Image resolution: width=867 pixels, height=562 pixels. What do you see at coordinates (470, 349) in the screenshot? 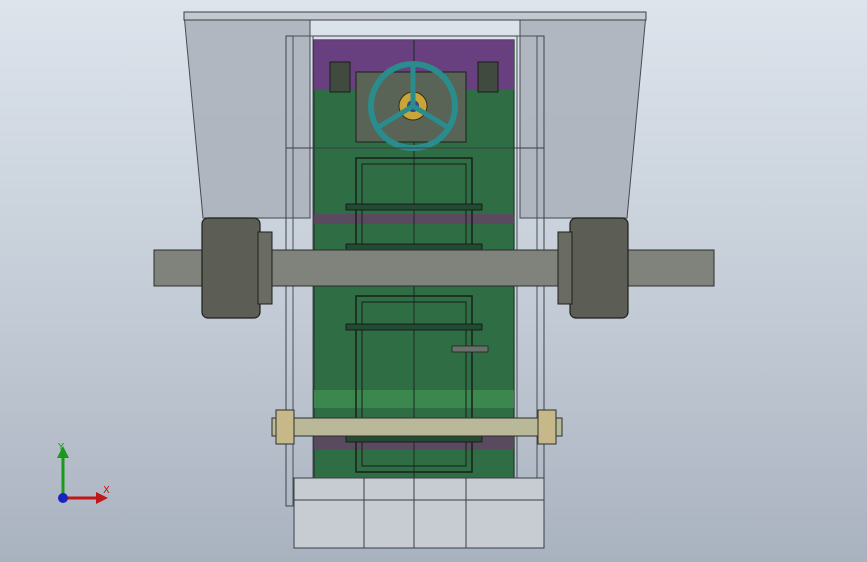
I see `latch-handle` at bounding box center [470, 349].